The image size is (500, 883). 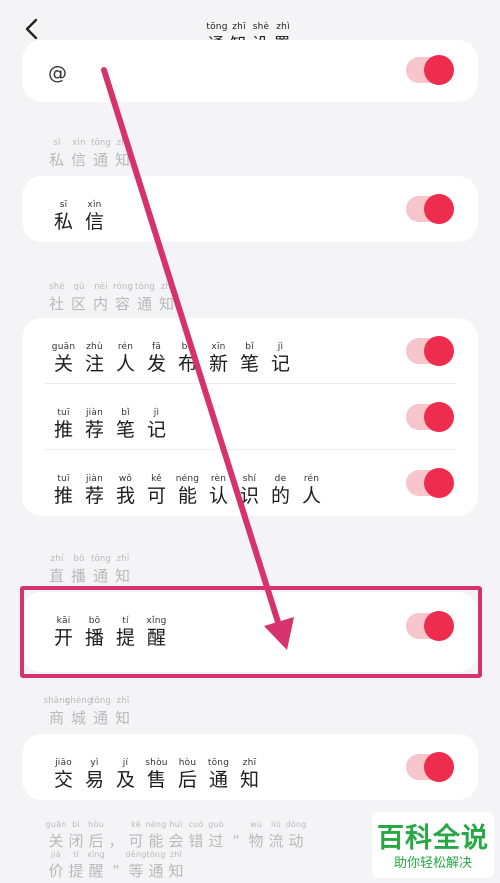 I want to click on pinyin: zhī, so click(x=176, y=854).